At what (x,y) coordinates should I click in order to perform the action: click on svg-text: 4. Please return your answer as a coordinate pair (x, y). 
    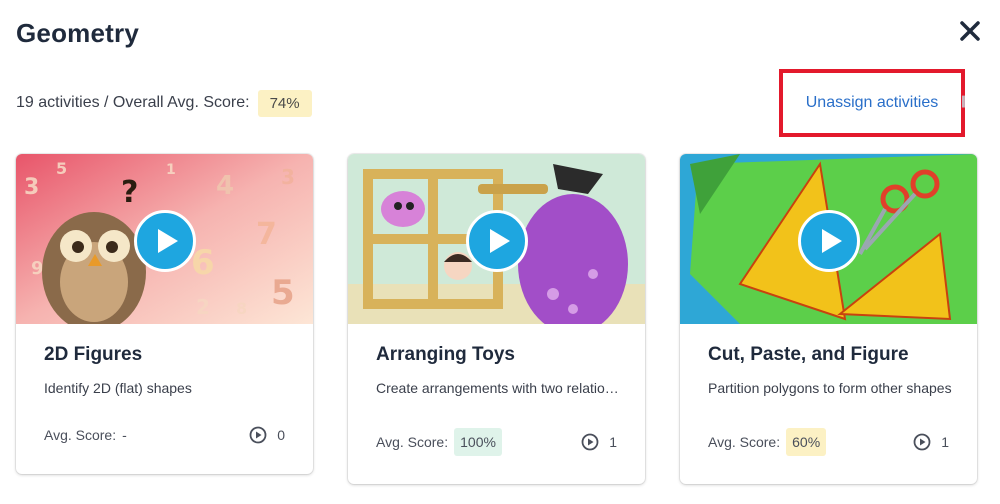
    Looking at the image, I should click on (225, 186).